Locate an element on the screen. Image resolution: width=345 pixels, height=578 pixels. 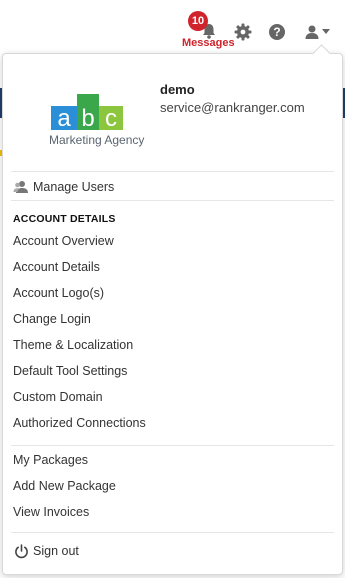
my-packages-link: My Packages is located at coordinates (50, 460).